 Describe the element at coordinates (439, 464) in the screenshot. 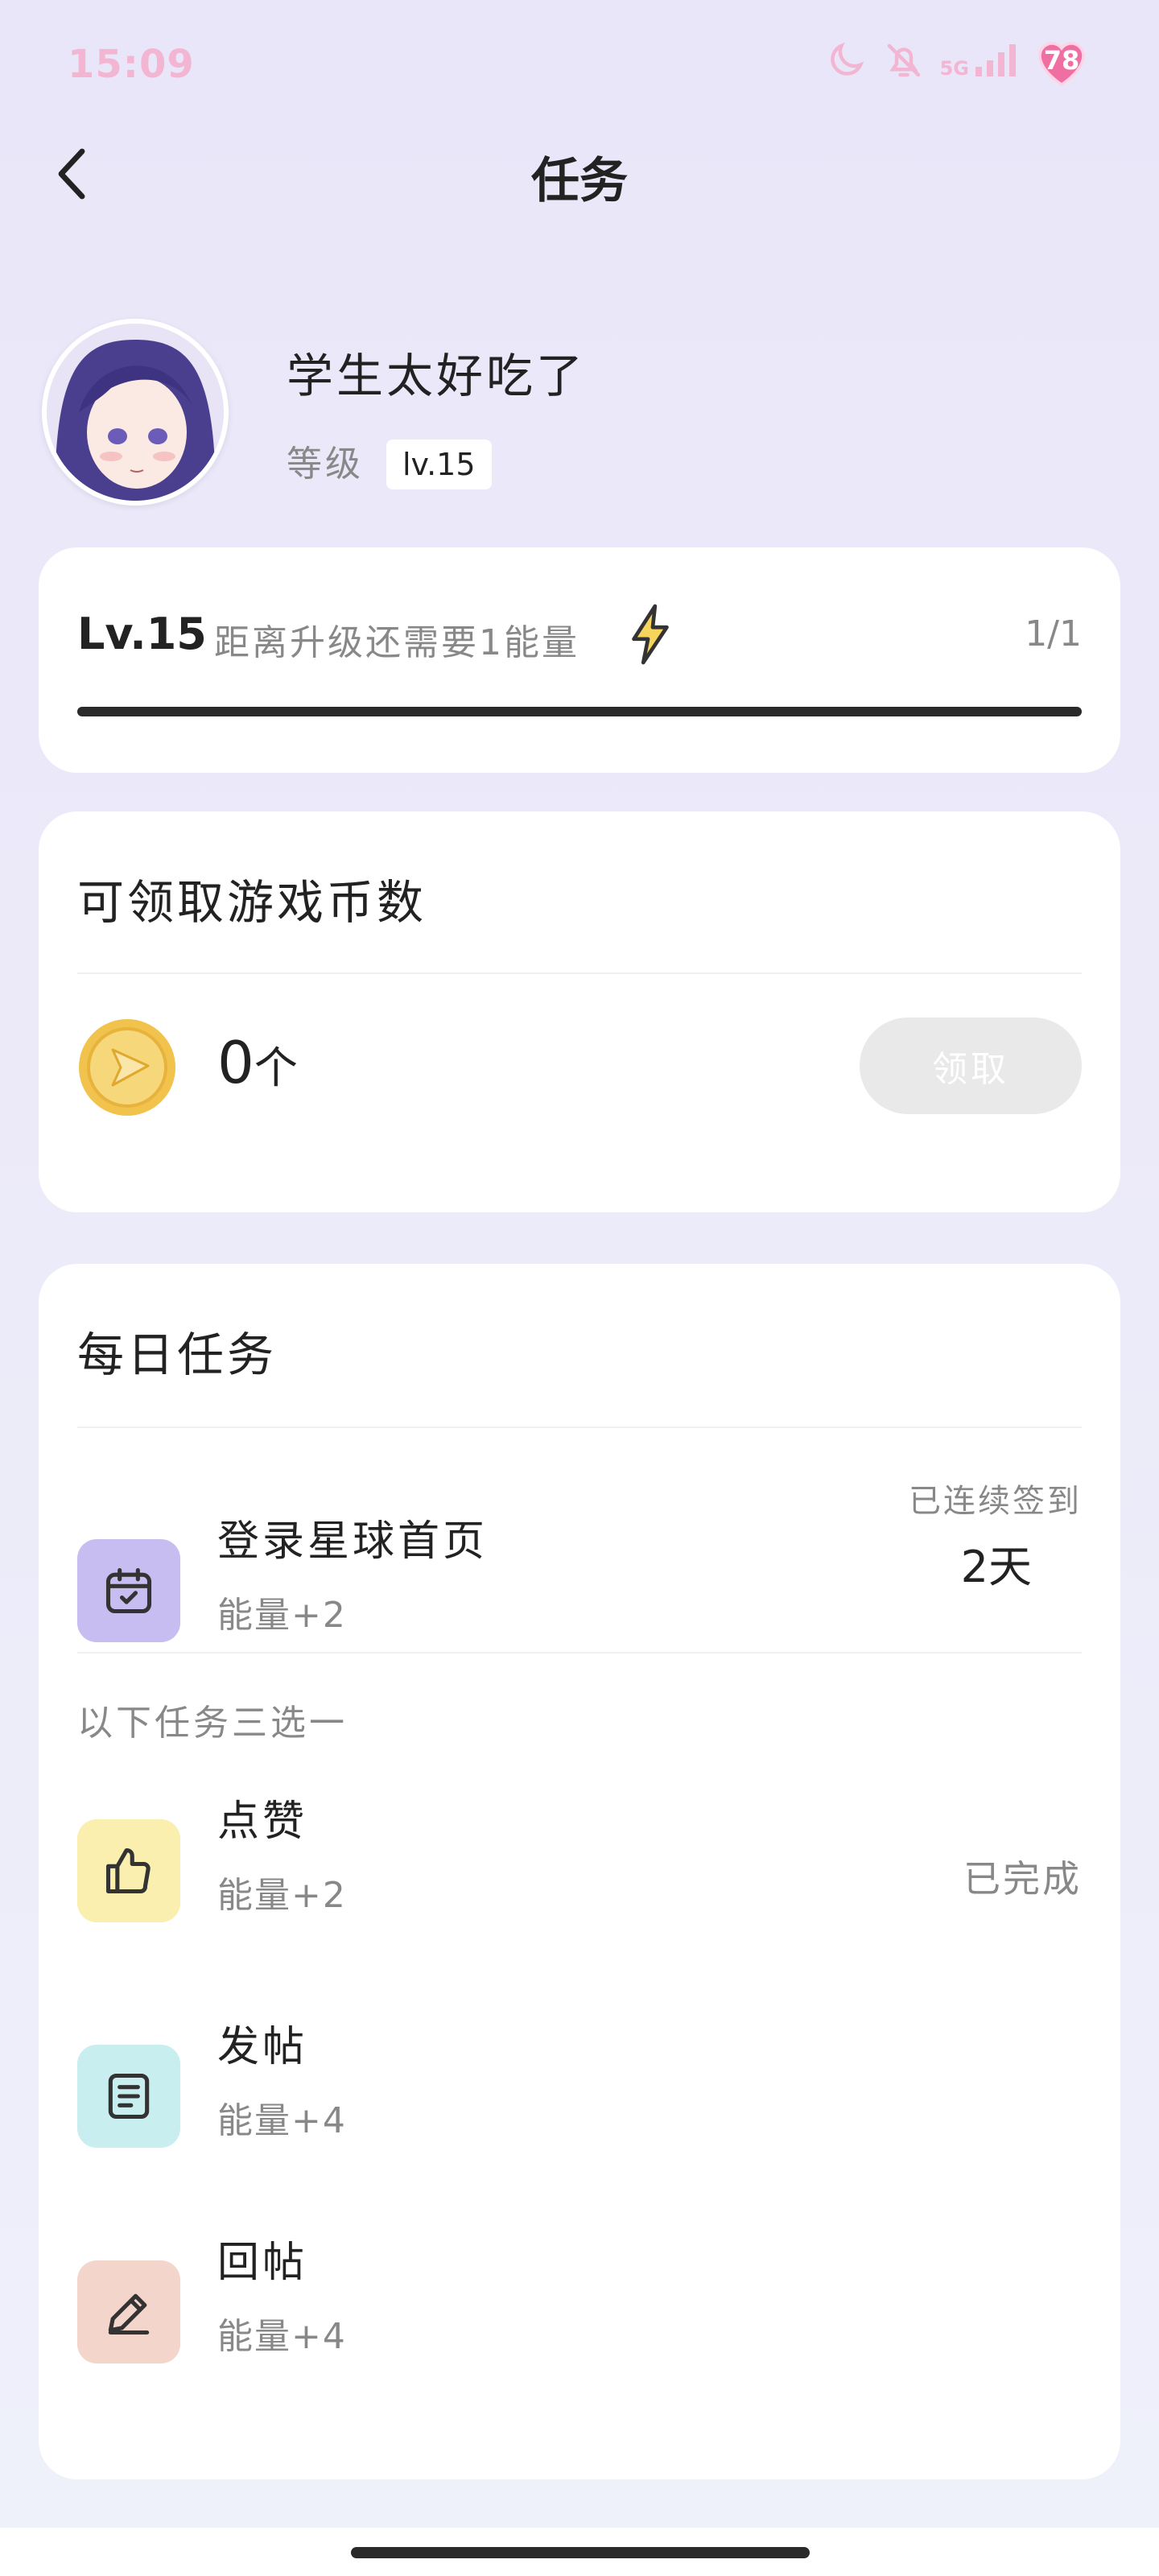

I see `level-badge: lv.15` at that location.